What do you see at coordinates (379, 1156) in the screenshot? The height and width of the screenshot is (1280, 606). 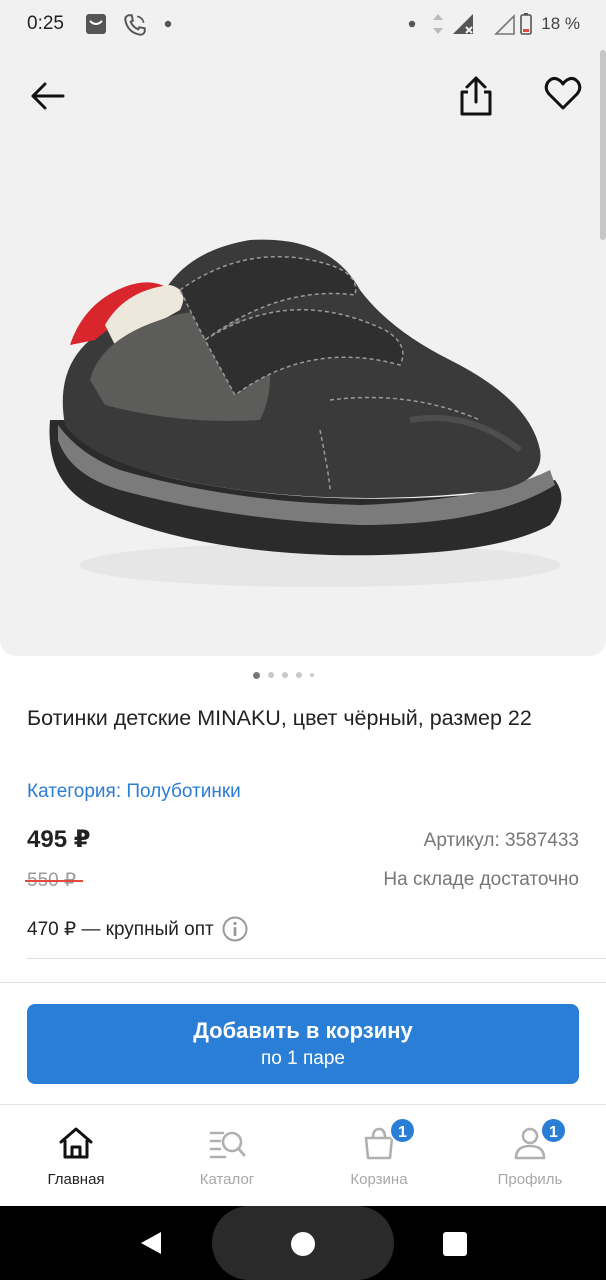 I see `nav-item-cart: 1 Корзина` at bounding box center [379, 1156].